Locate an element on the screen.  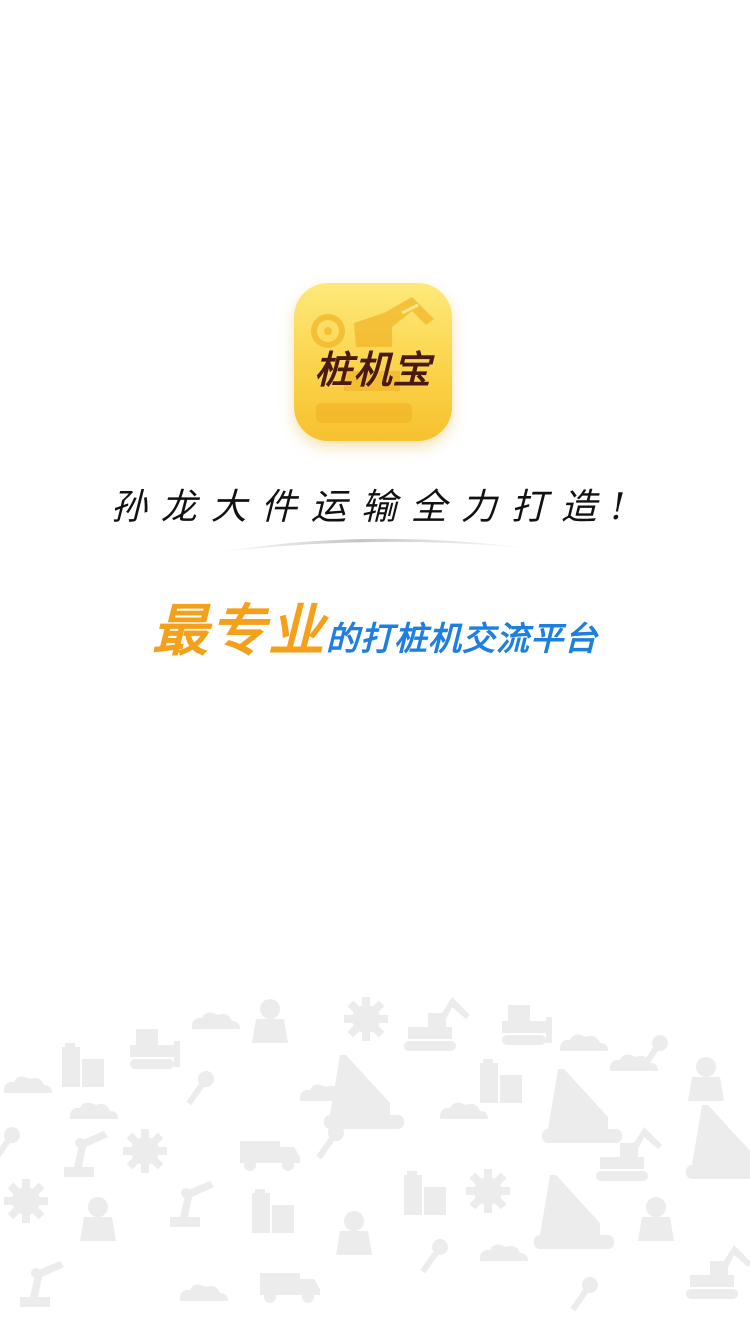
slogan-rest: 的打桩机交流平台 is located at coordinates (462, 638).